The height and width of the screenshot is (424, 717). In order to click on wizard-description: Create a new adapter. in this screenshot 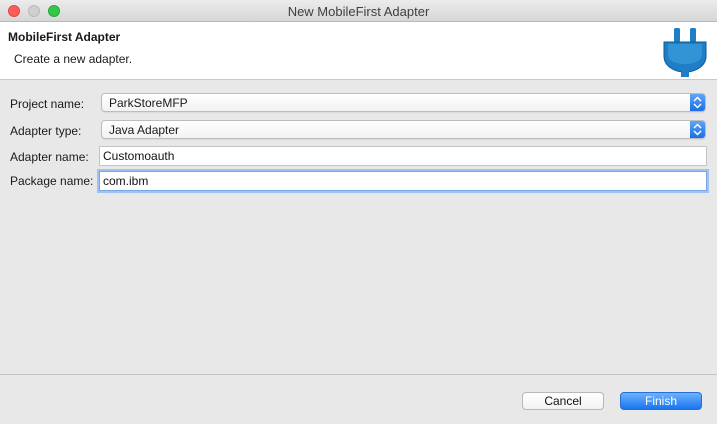, I will do `click(73, 59)`.